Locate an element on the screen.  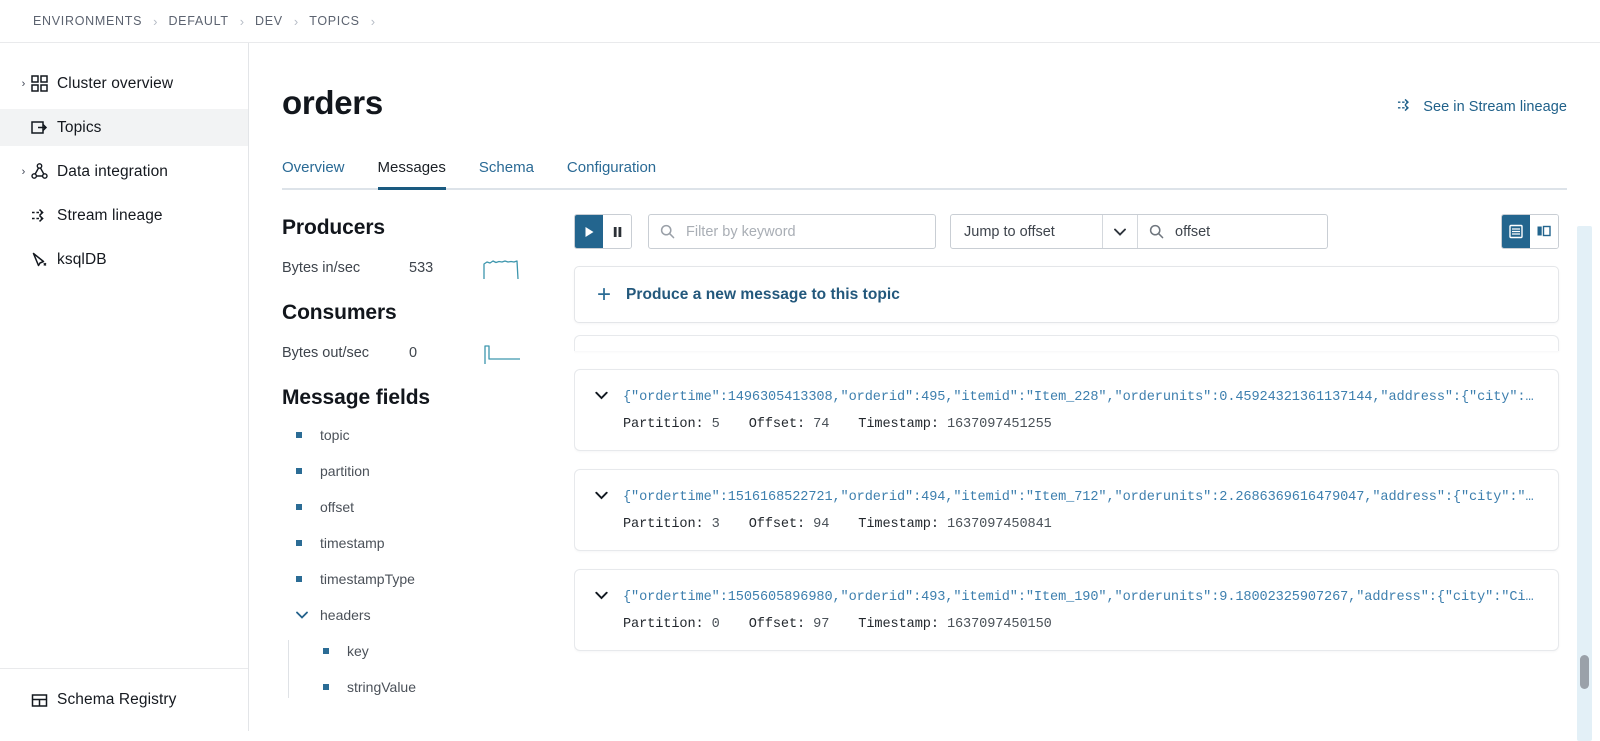
field-label: headers is located at coordinates (345, 615).